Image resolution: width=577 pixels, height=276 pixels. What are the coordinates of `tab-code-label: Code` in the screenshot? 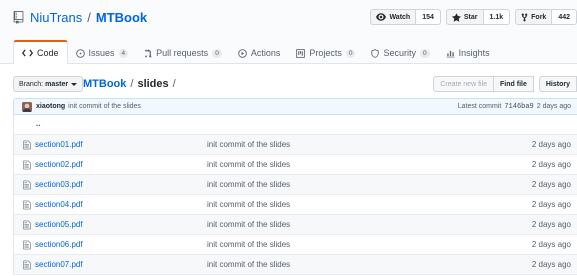 It's located at (48, 53).